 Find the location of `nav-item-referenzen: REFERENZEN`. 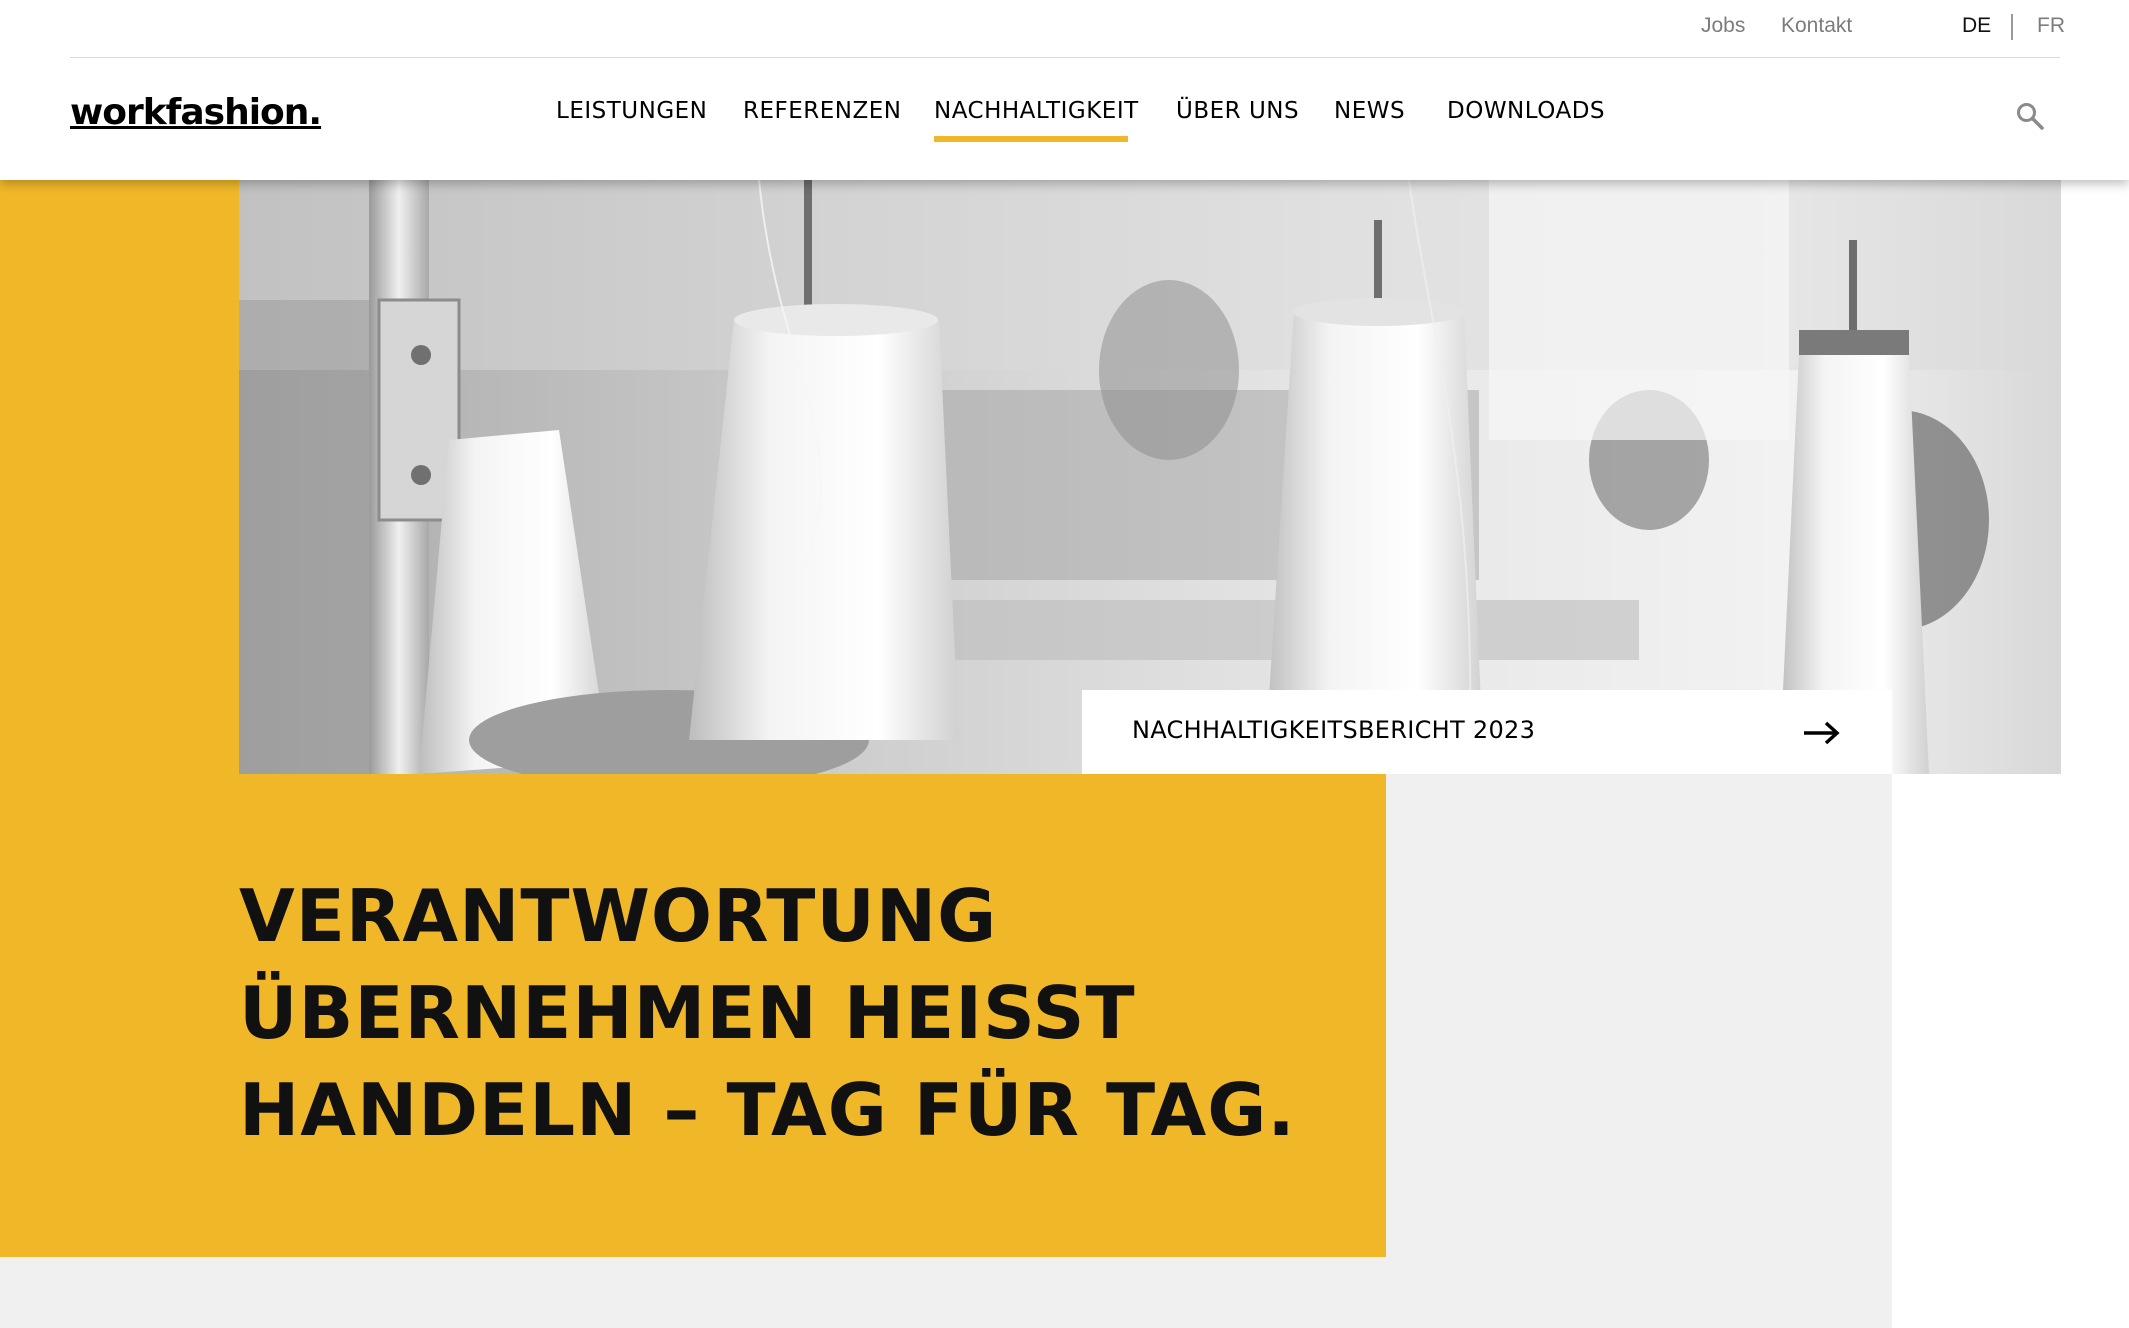

nav-item-referenzen: REFERENZEN is located at coordinates (822, 111).